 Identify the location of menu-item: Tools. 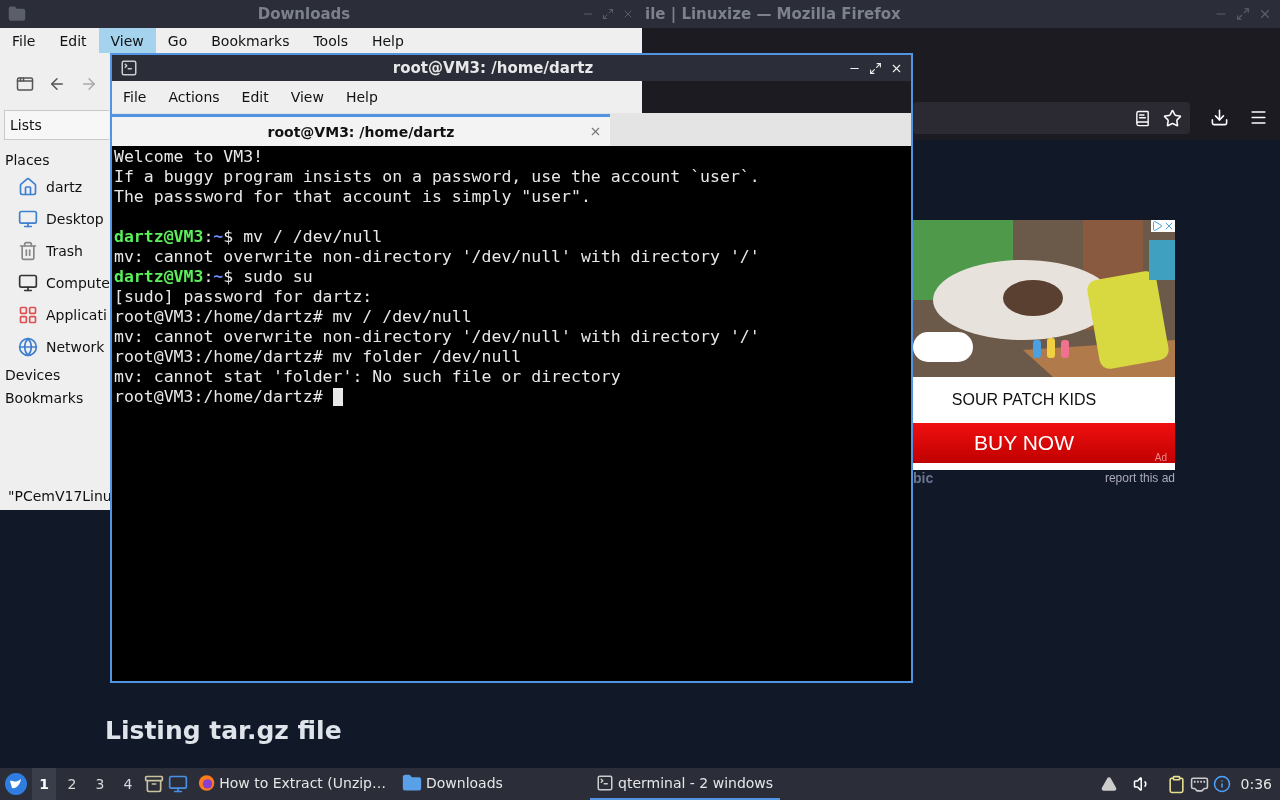
(330, 40).